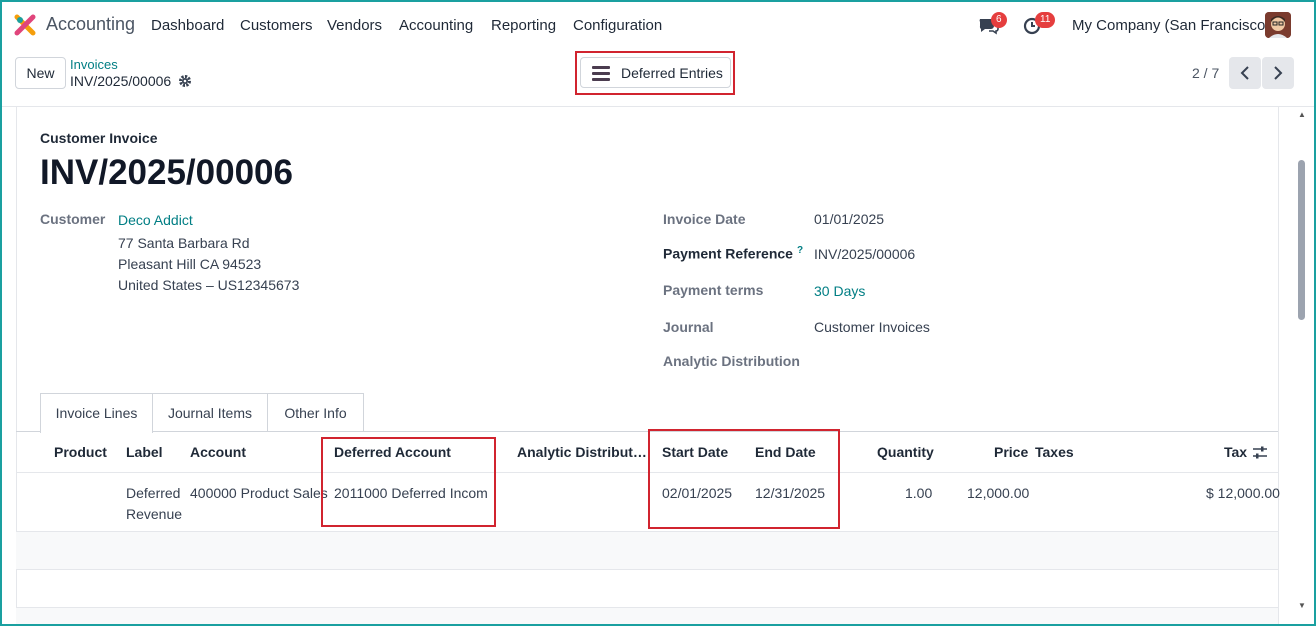 The image size is (1316, 626). I want to click on accounting-app-icon, so click(25, 25).